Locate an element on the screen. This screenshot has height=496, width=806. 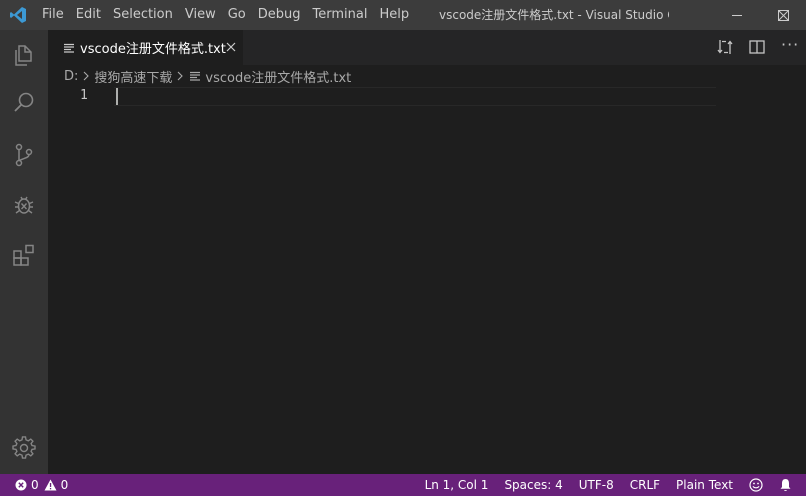
extensions-button is located at coordinates (24, 255).